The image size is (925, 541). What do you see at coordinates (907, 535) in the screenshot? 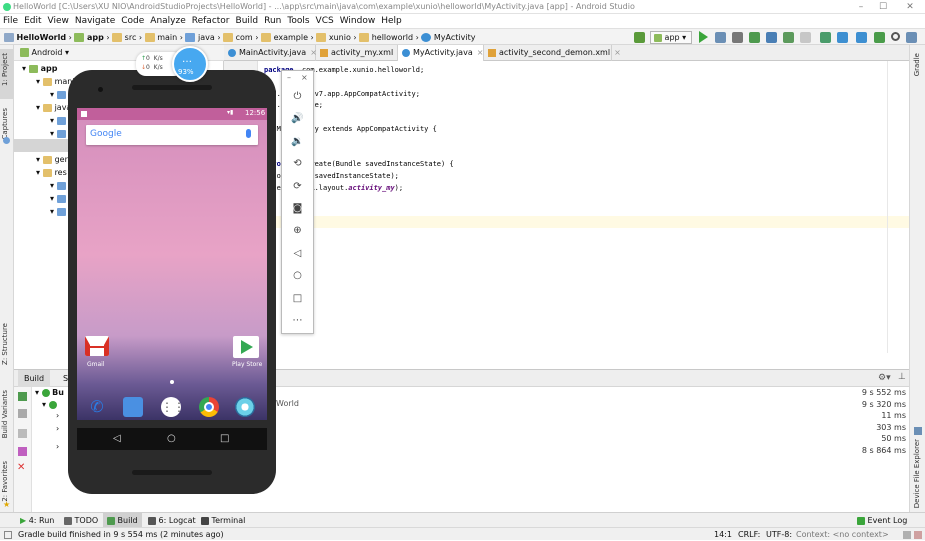
I see `lock-icon` at bounding box center [907, 535].